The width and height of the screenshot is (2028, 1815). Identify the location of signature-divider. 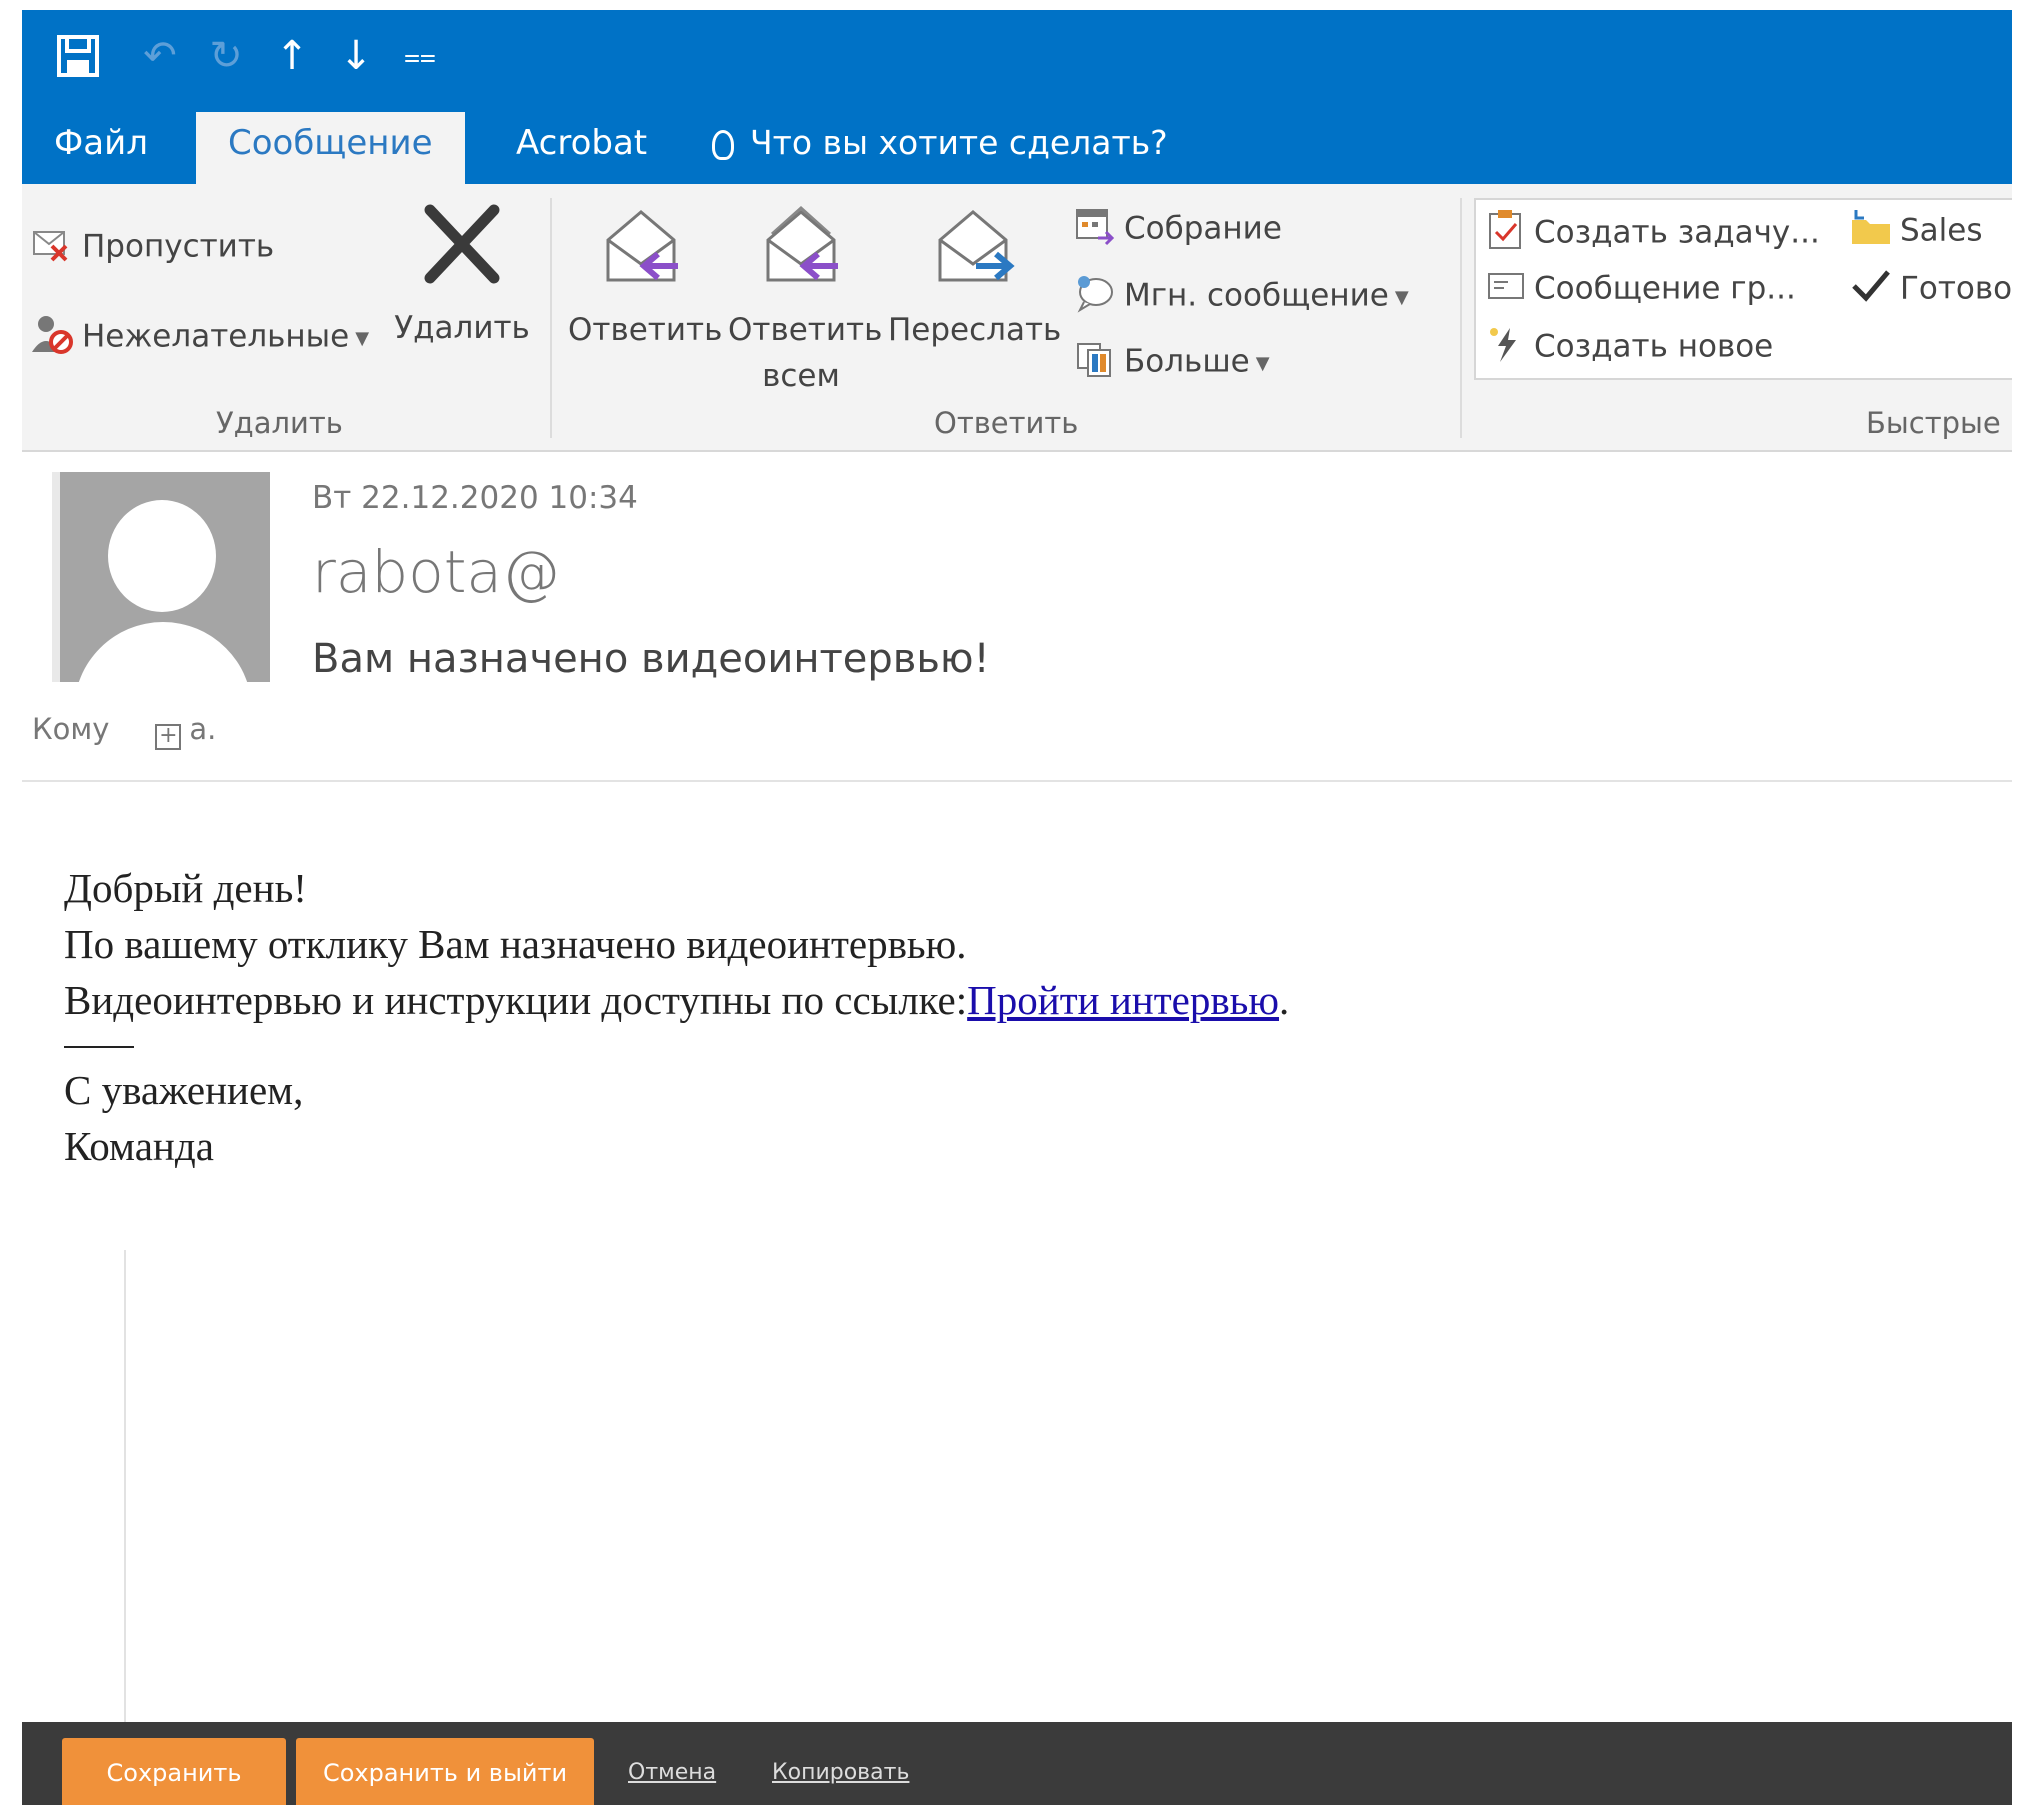
(99, 1047).